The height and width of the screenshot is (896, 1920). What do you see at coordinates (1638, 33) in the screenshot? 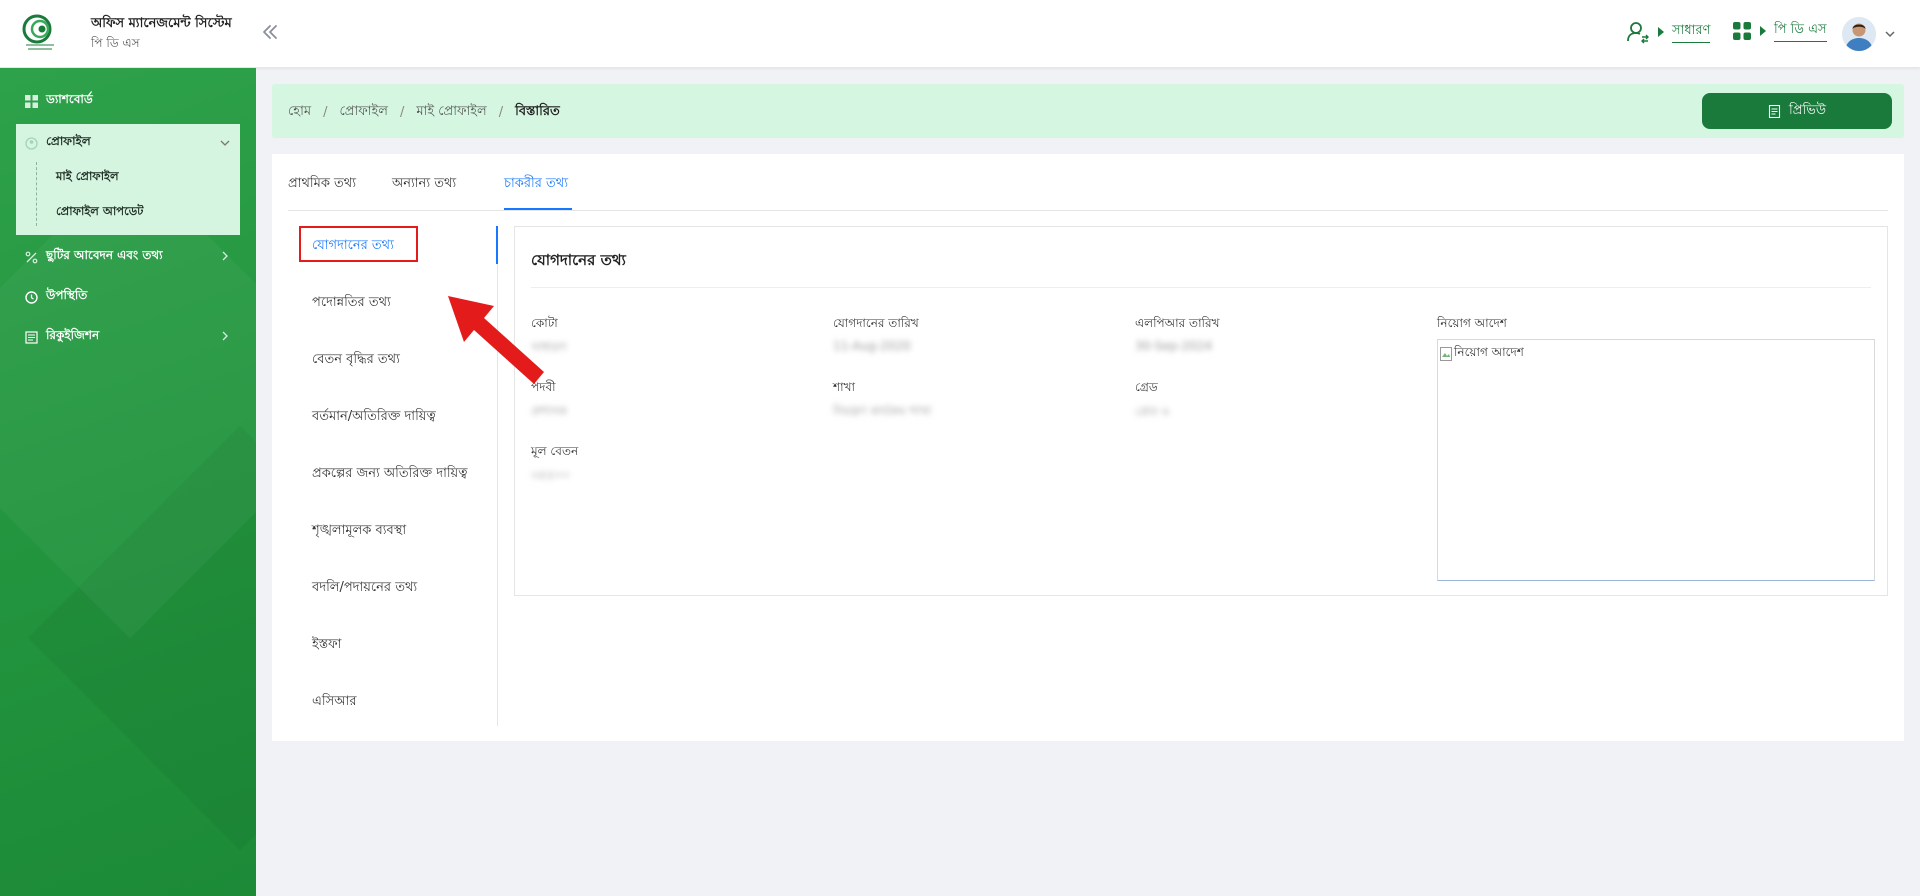
I see `user-switch-icon` at bounding box center [1638, 33].